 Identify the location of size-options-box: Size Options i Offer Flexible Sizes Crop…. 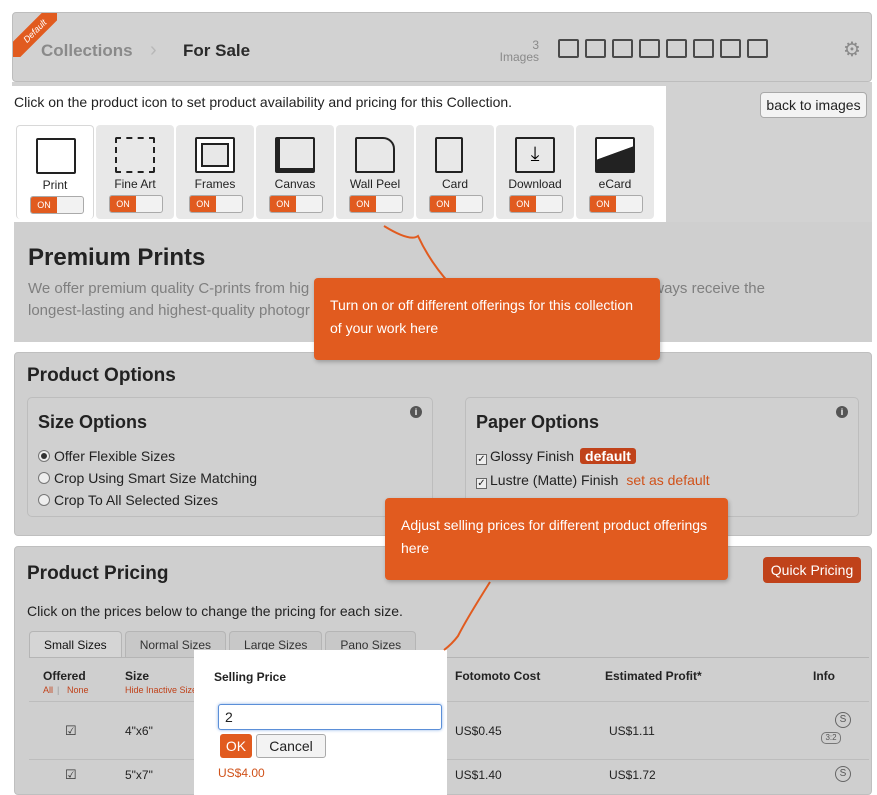
(230, 457).